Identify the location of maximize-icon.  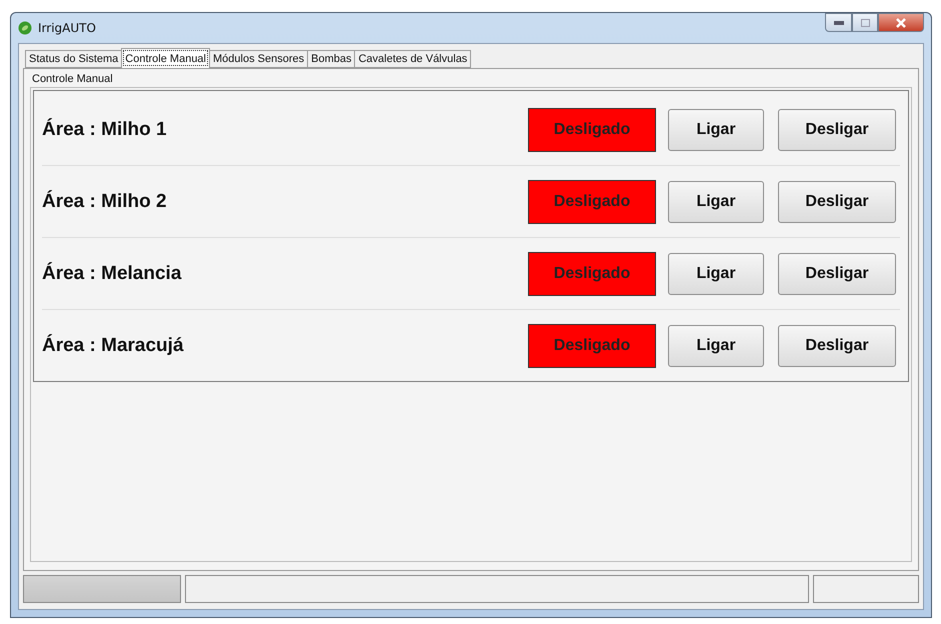
(865, 22).